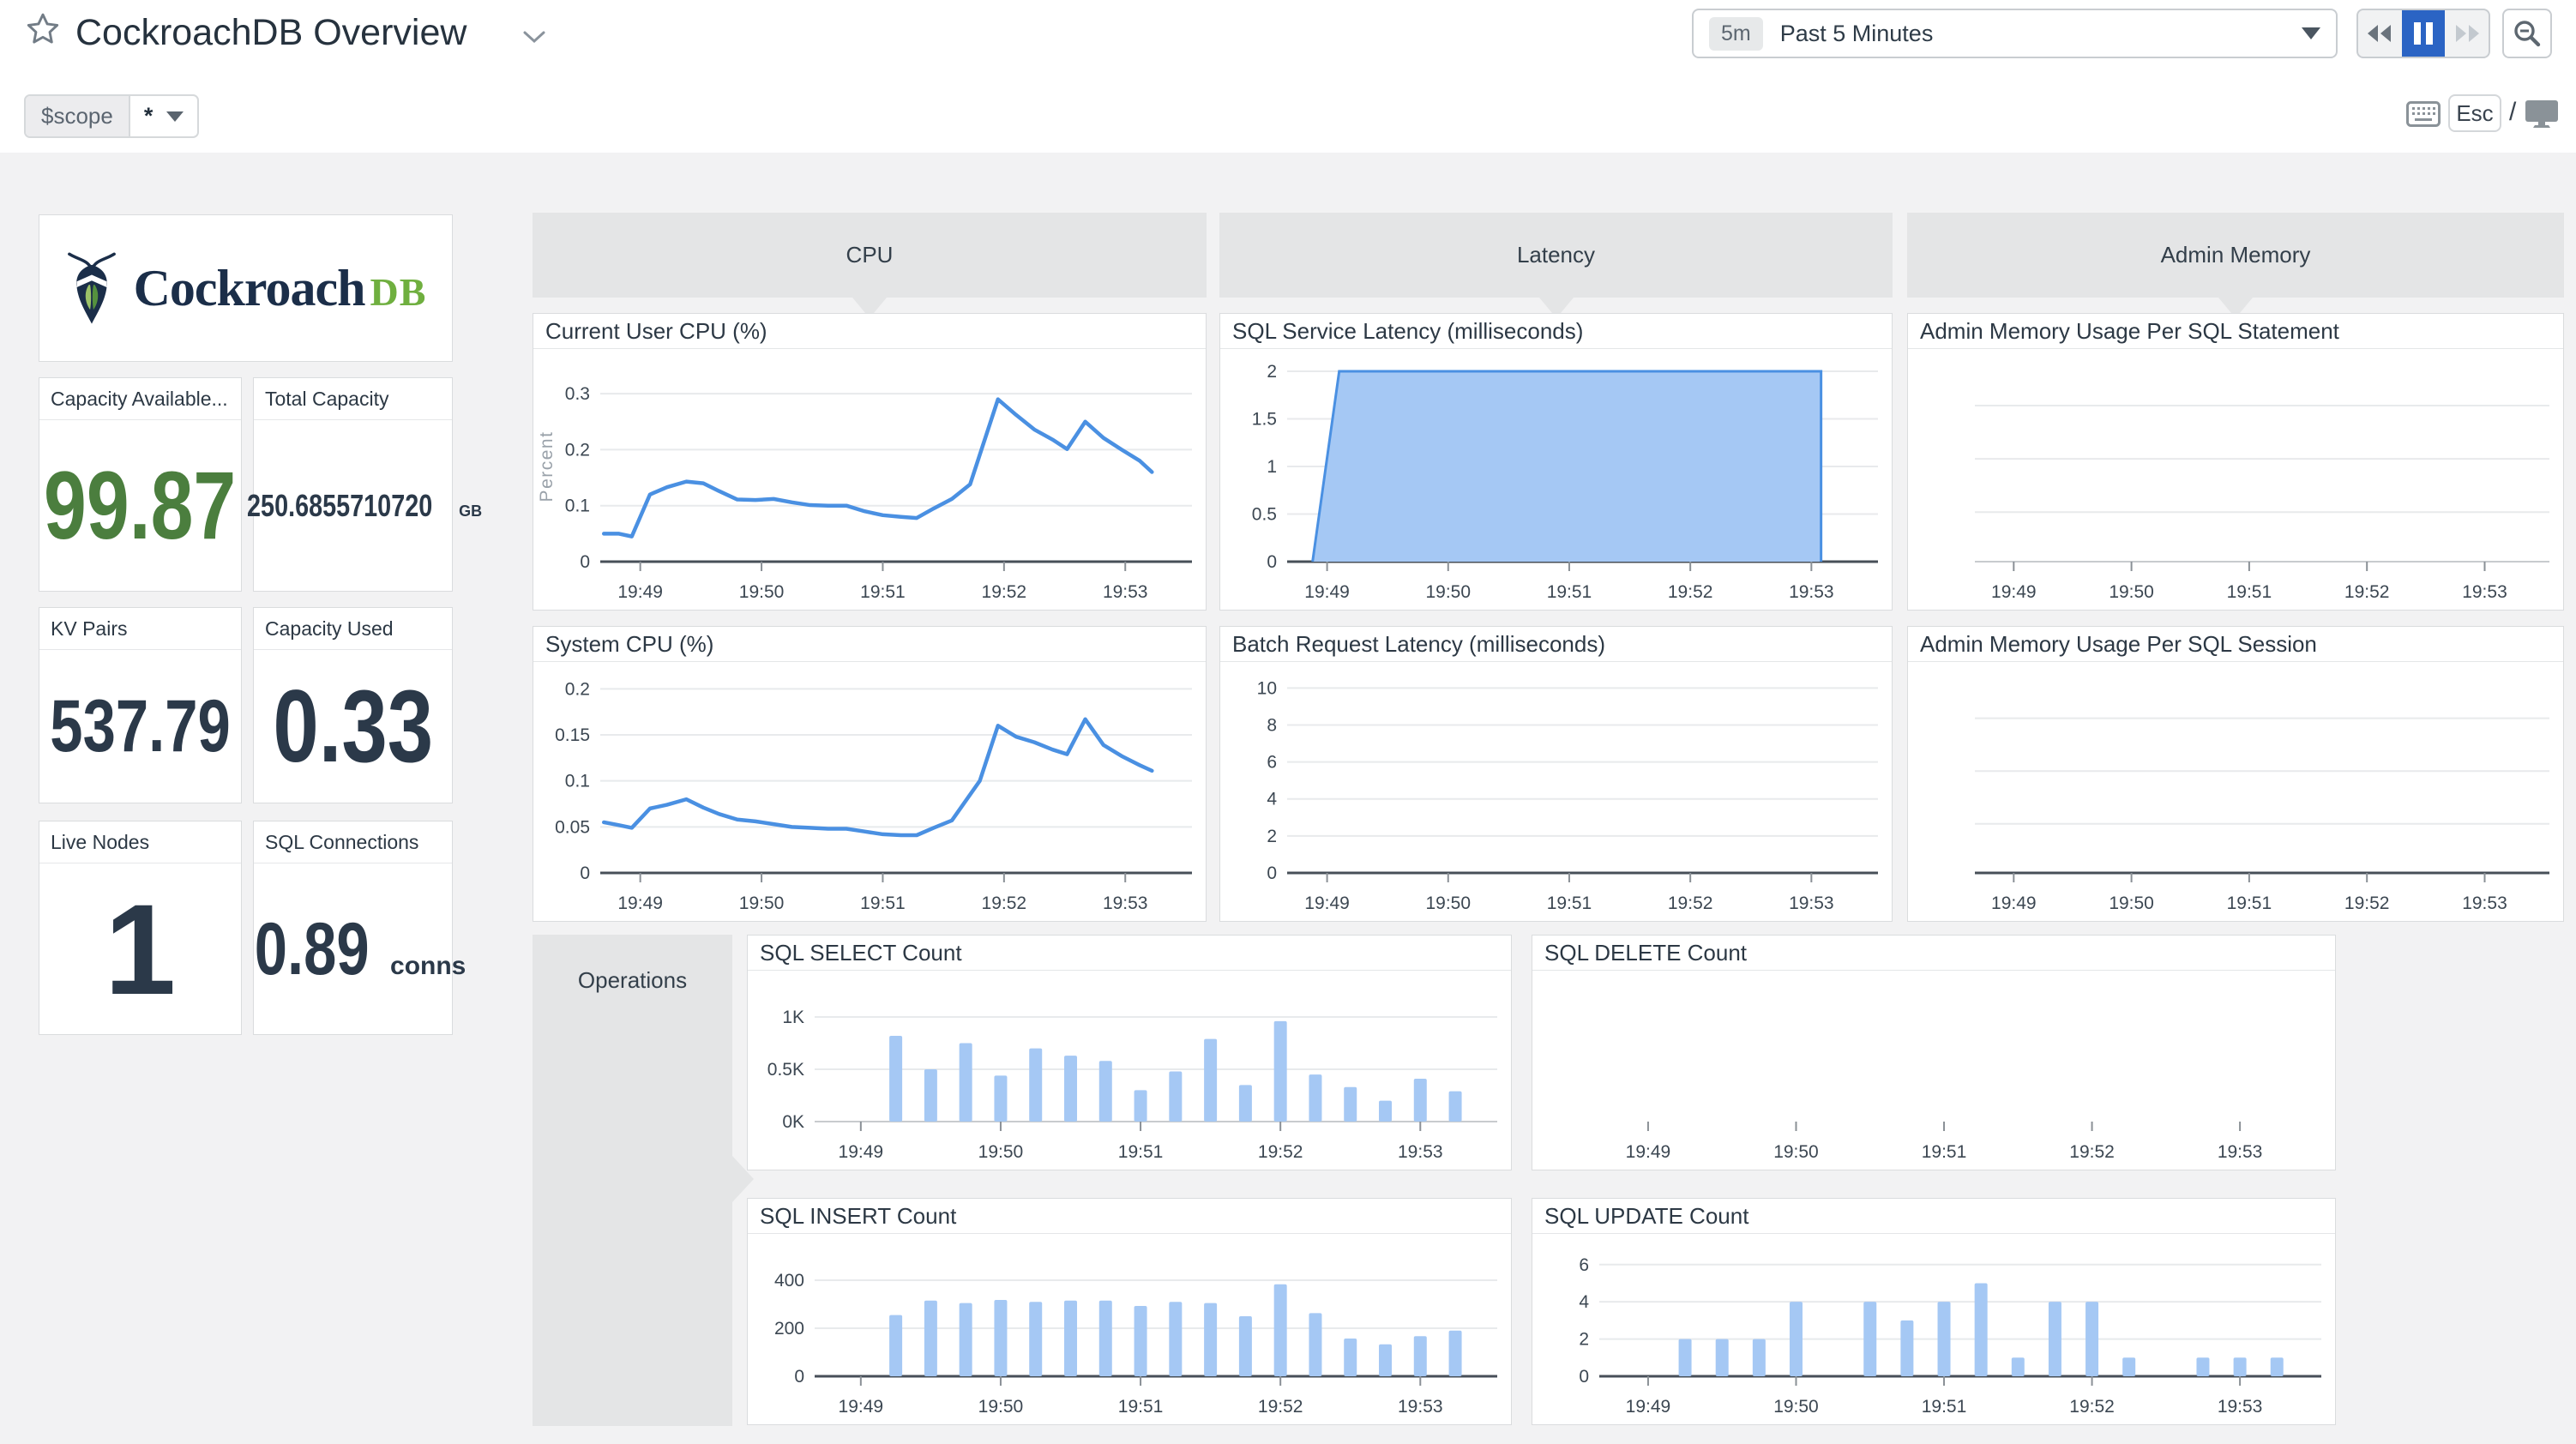  I want to click on favorite-star-icon, so click(43, 31).